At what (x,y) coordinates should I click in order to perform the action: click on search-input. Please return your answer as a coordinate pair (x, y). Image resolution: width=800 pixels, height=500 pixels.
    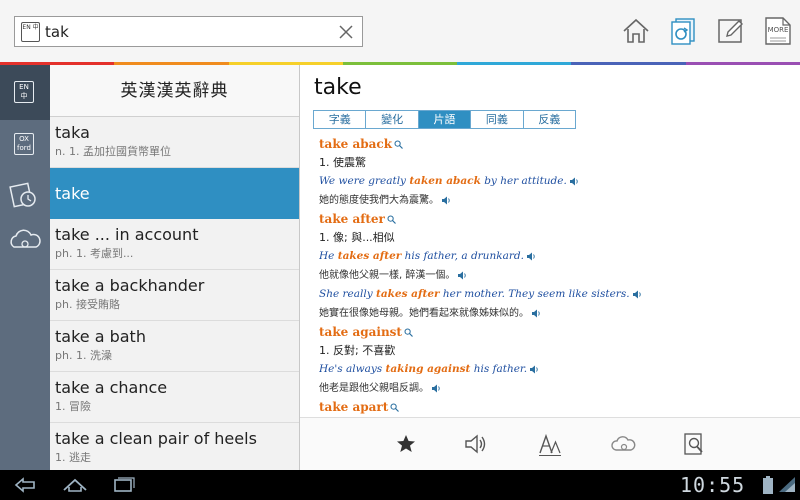
    Looking at the image, I should click on (190, 32).